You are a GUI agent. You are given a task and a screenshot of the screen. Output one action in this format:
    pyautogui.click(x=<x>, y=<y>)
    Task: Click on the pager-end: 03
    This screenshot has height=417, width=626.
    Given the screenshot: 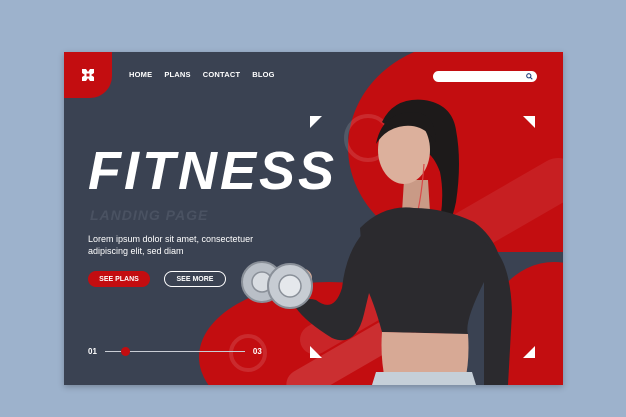 What is the action you would take?
    pyautogui.click(x=257, y=351)
    